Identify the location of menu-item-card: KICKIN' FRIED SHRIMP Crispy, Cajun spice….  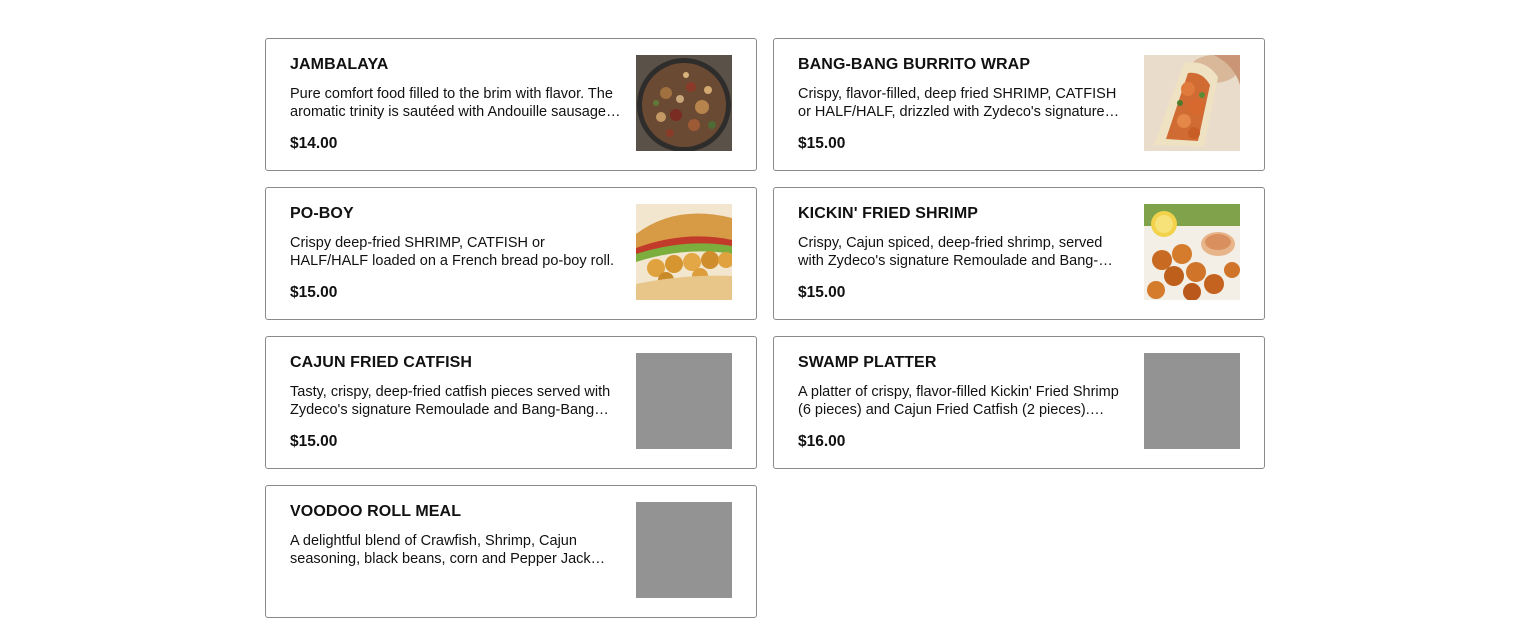
(1019, 253).